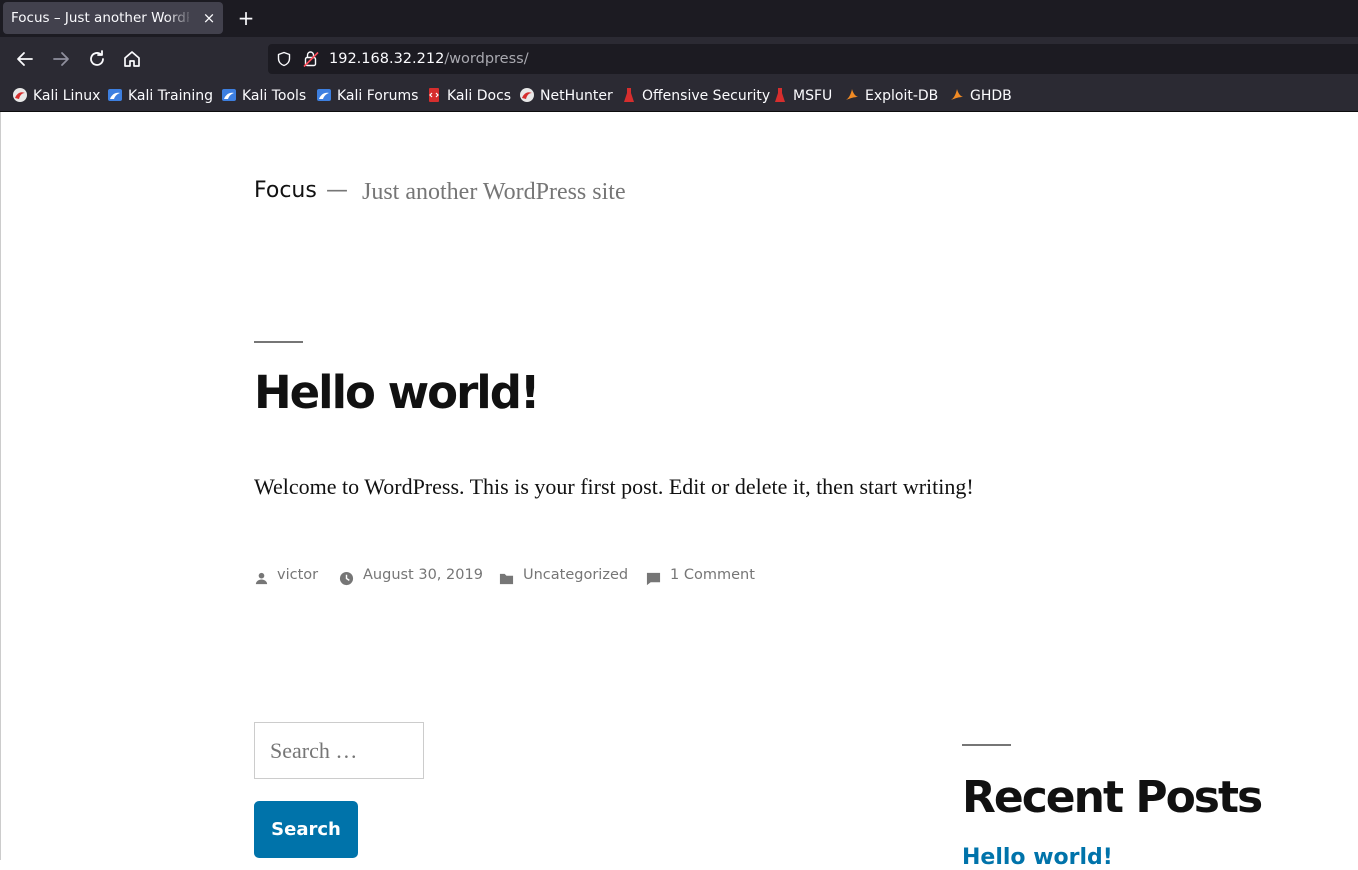  I want to click on home-icon, so click(132, 59).